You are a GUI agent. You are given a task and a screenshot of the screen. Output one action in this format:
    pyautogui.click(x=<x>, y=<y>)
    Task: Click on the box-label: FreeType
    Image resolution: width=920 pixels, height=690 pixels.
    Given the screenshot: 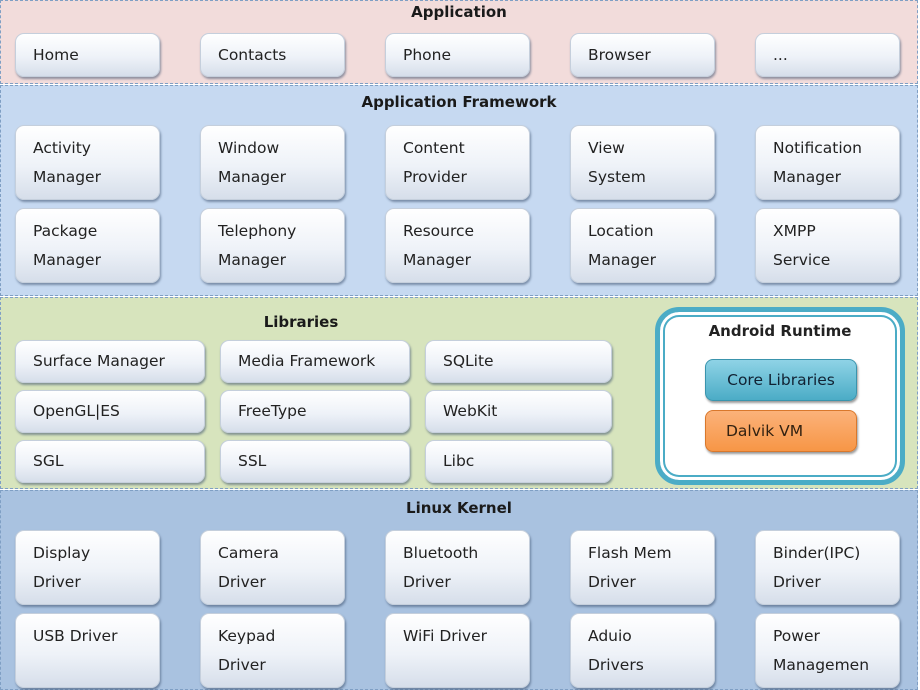 What is the action you would take?
    pyautogui.click(x=272, y=411)
    